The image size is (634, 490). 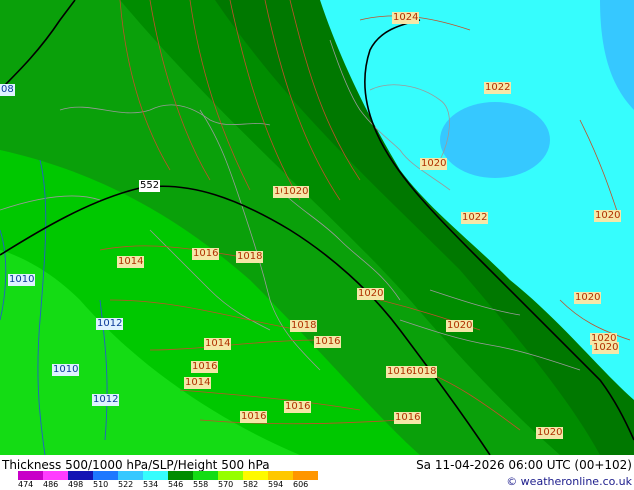 I want to click on legend-tick: 534, so click(x=151, y=484).